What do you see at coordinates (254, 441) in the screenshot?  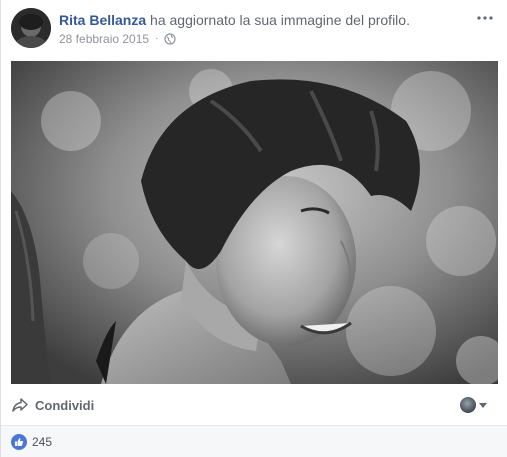 I see `reactions-footer: 245` at bounding box center [254, 441].